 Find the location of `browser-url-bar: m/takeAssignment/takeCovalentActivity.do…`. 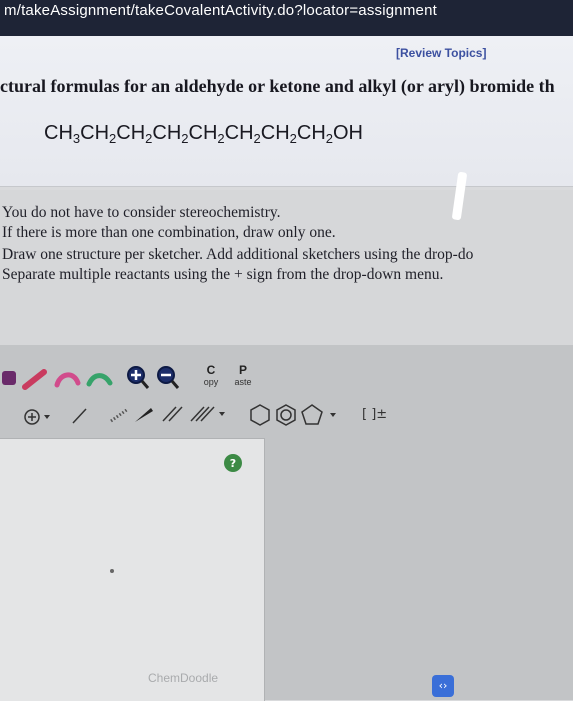

browser-url-bar: m/takeAssignment/takeCovalentActivity.do… is located at coordinates (286, 18).